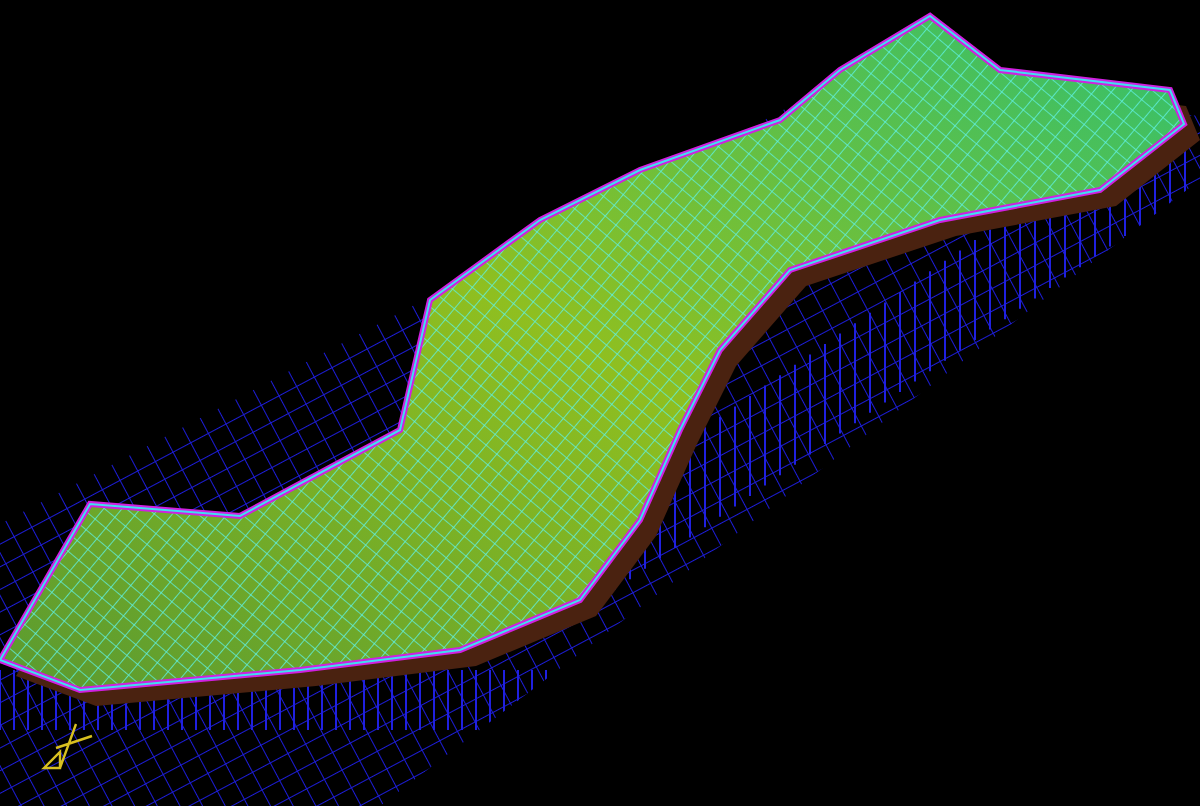 This screenshot has width=1200, height=806. What do you see at coordinates (68, 746) in the screenshot?
I see `axis-icon` at bounding box center [68, 746].